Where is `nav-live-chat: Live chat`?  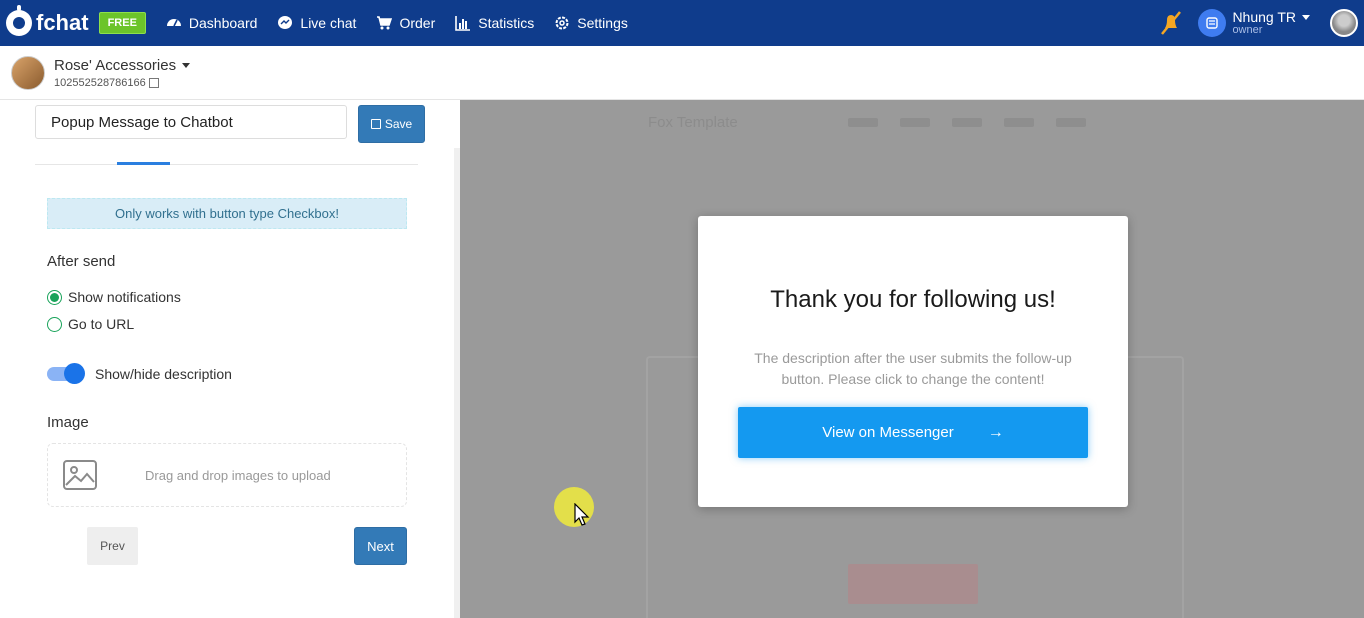 nav-live-chat: Live chat is located at coordinates (316, 23).